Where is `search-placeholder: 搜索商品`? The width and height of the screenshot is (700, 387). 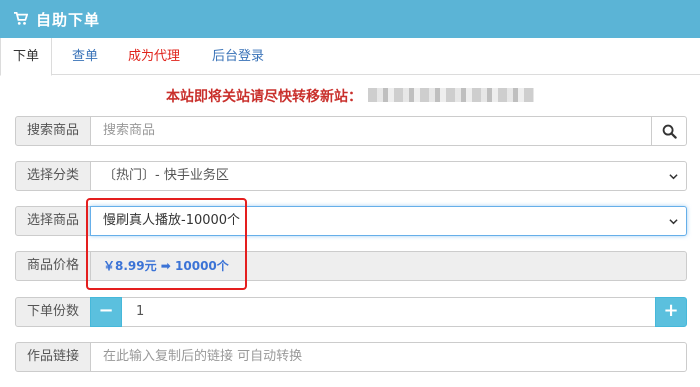
search-placeholder: 搜索商品 is located at coordinates (129, 130).